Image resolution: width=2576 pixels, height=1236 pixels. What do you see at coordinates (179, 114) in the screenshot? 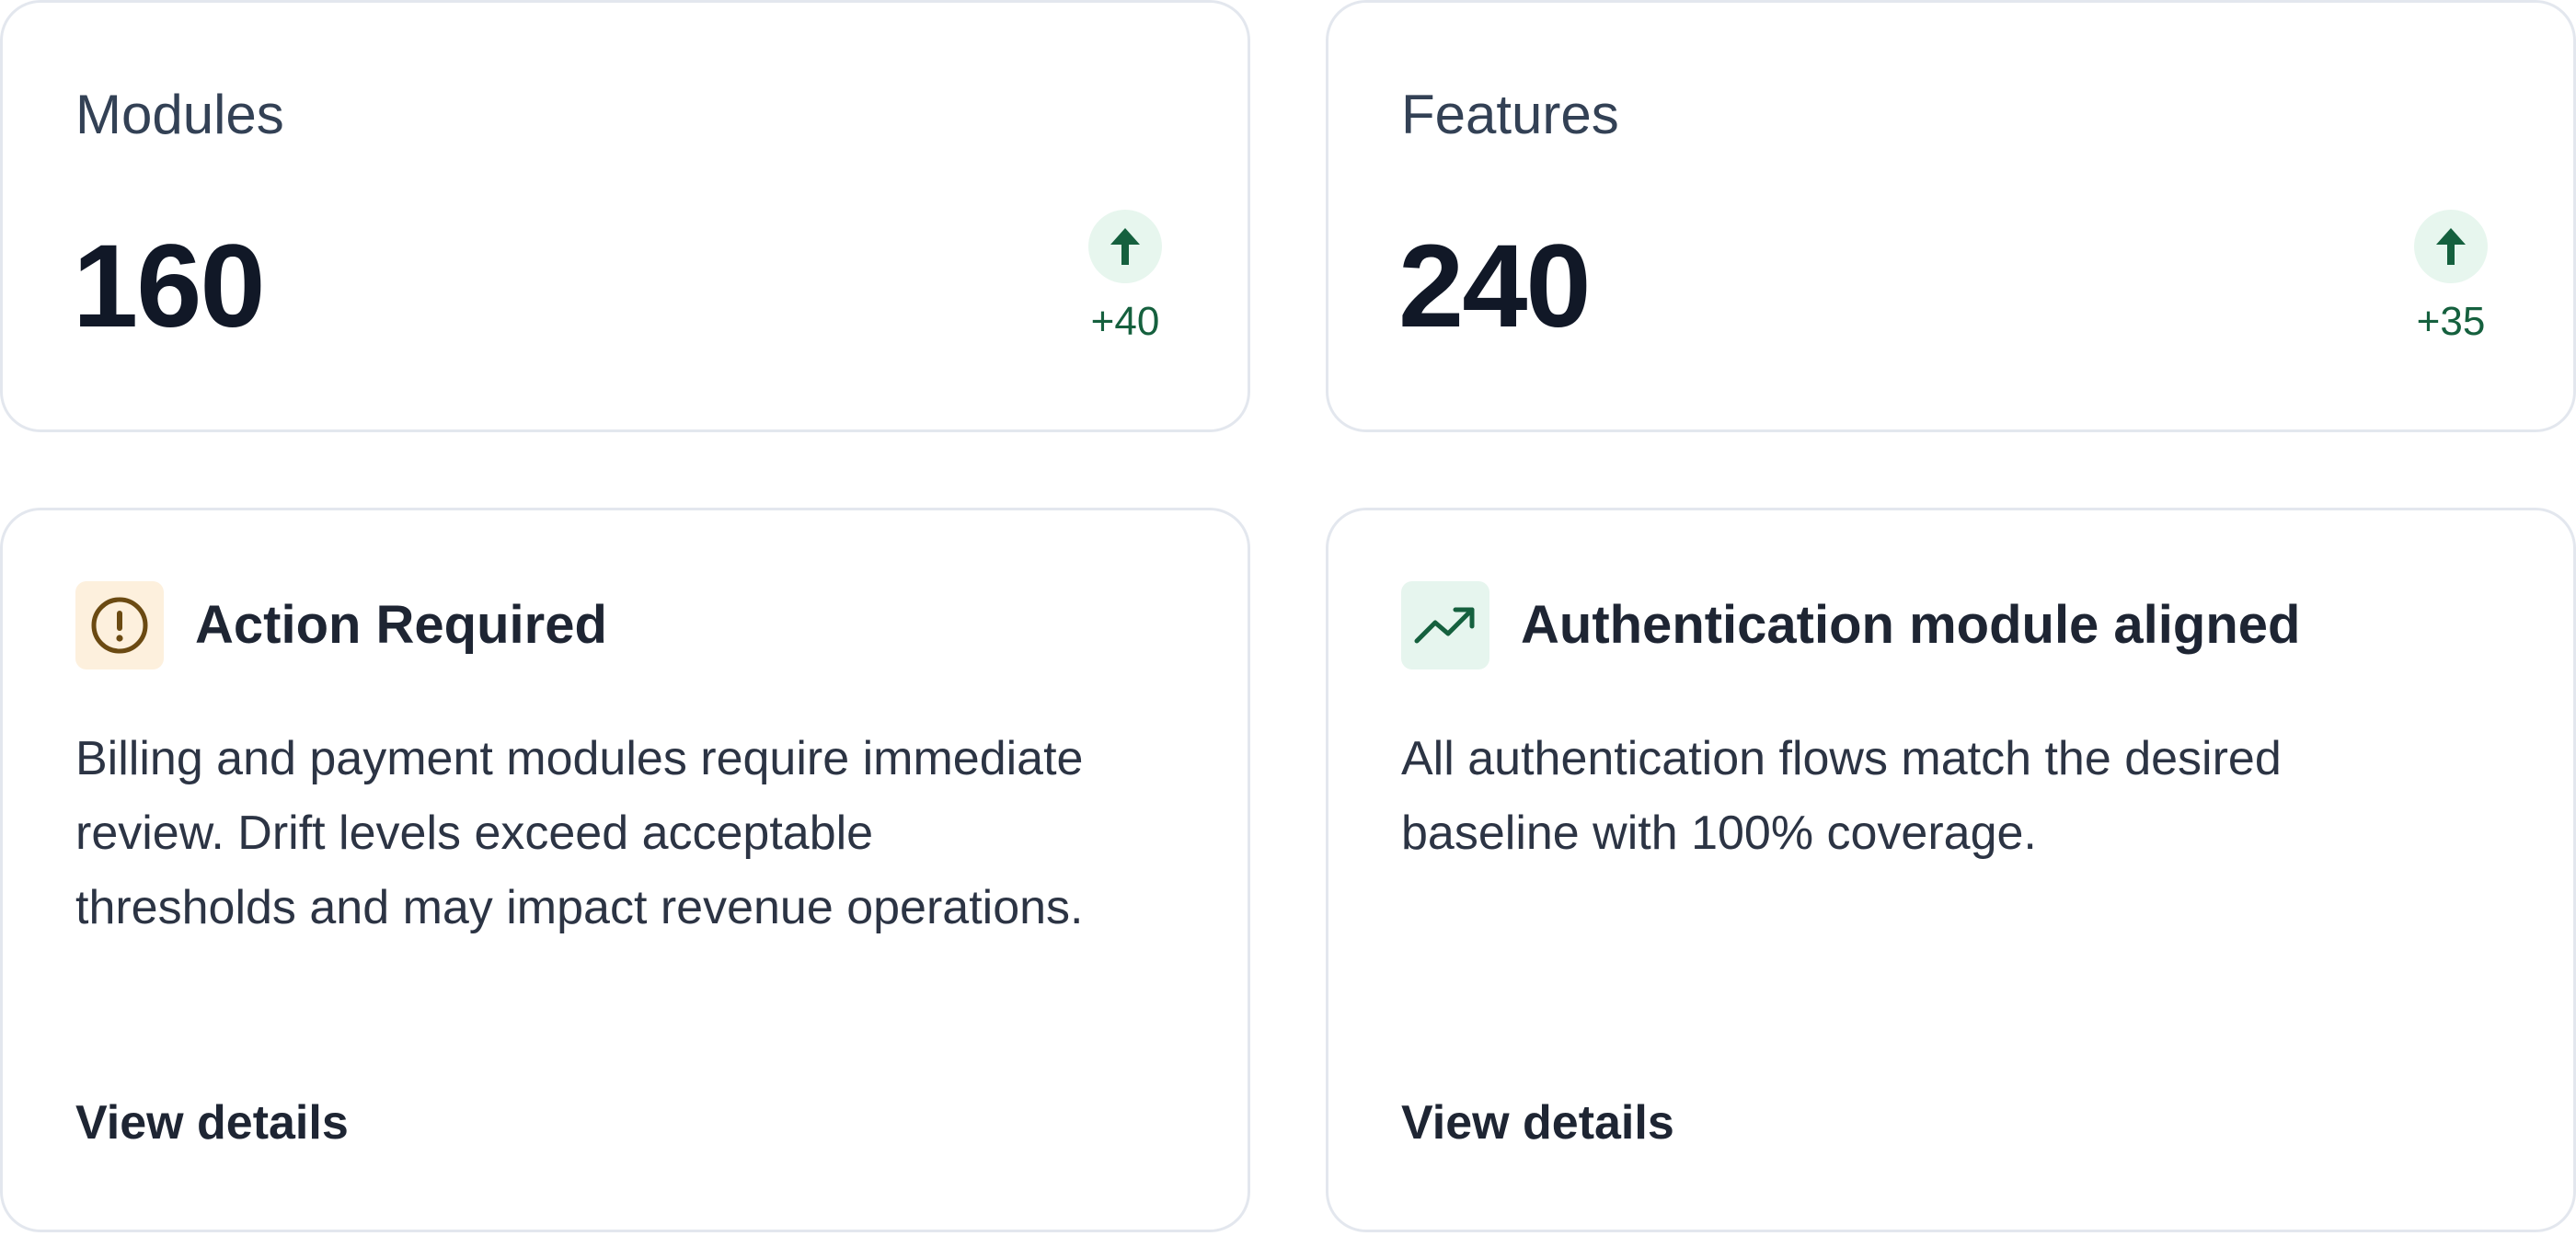
I see `stat-label: Modules` at bounding box center [179, 114].